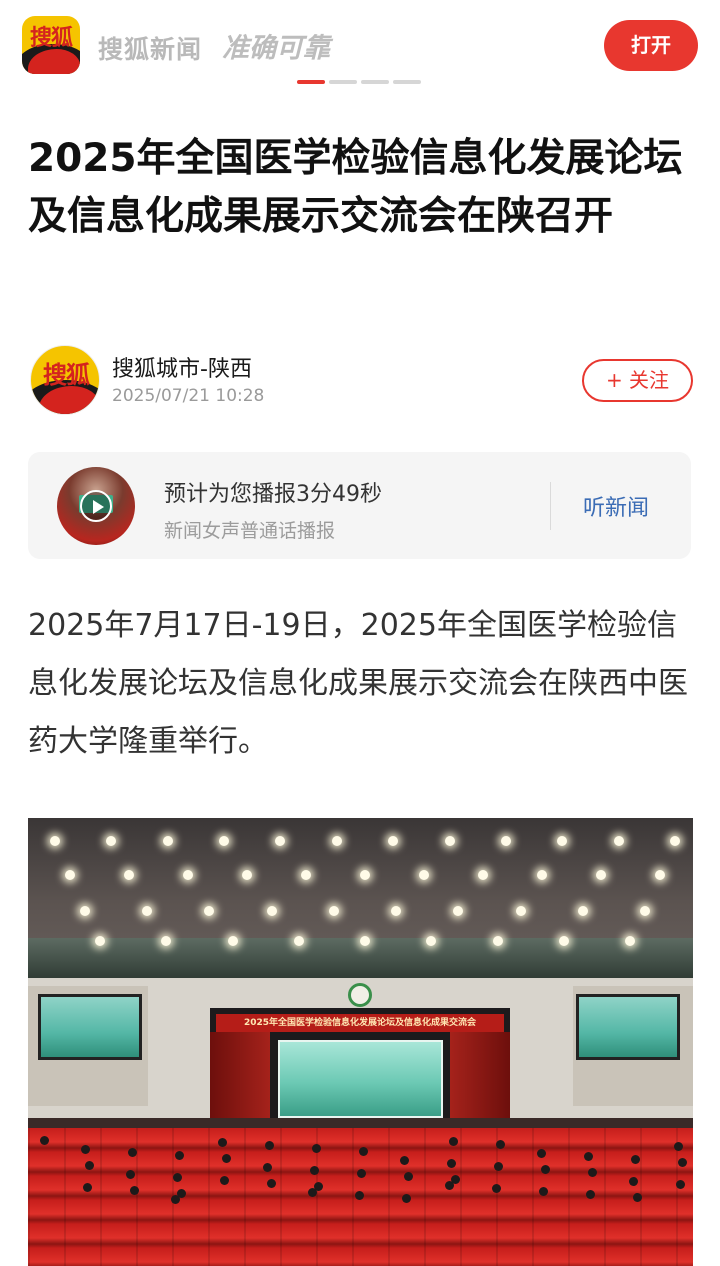 This screenshot has height=1266, width=720. Describe the element at coordinates (360, 1023) in the screenshot. I see `stage-banner: 2025年全国医学检验信息化发展论坛及信息化成果交流会` at that location.